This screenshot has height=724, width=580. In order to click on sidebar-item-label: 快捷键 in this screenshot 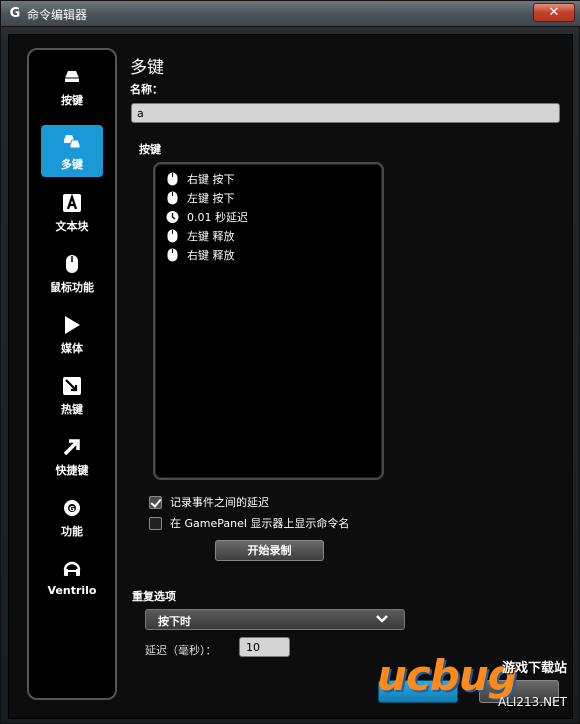, I will do `click(72, 470)`.